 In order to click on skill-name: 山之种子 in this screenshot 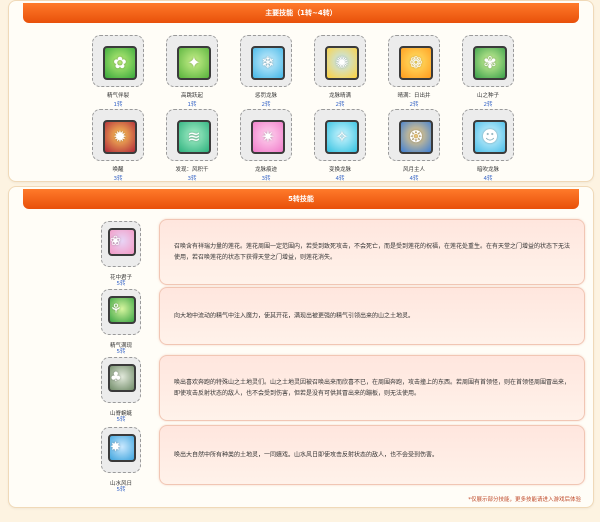, I will do `click(487, 96)`.